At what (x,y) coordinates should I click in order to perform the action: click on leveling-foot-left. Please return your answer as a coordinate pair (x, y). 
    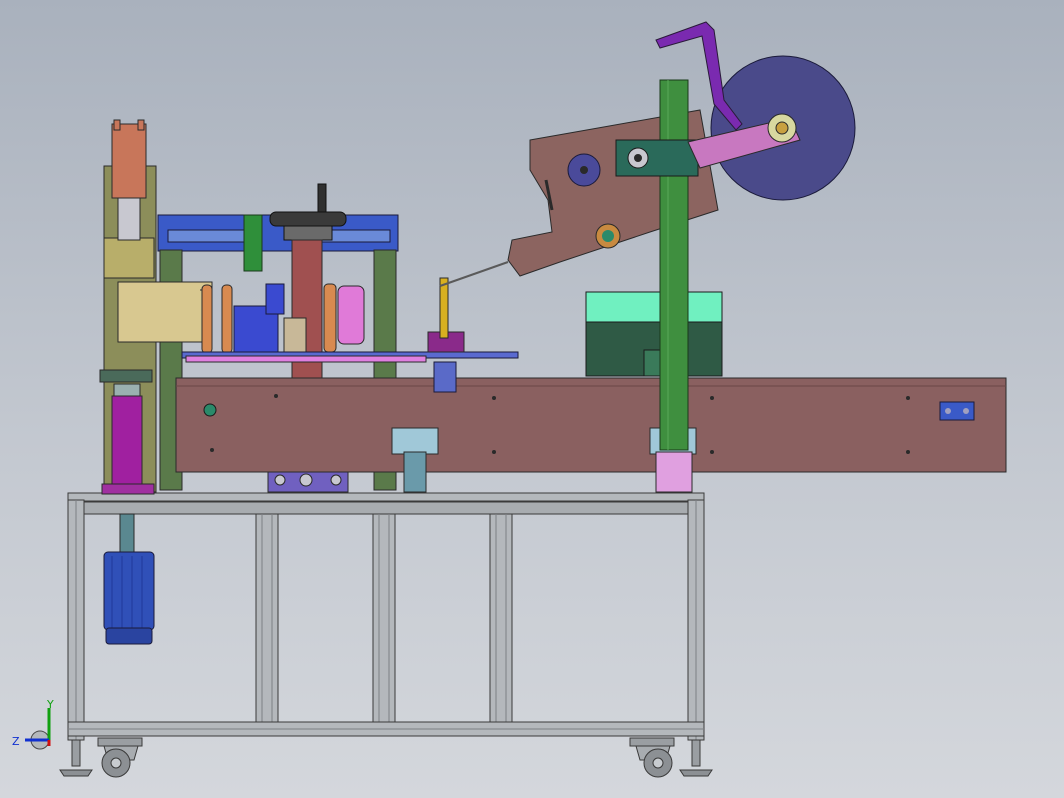
    Looking at the image, I should click on (76, 758).